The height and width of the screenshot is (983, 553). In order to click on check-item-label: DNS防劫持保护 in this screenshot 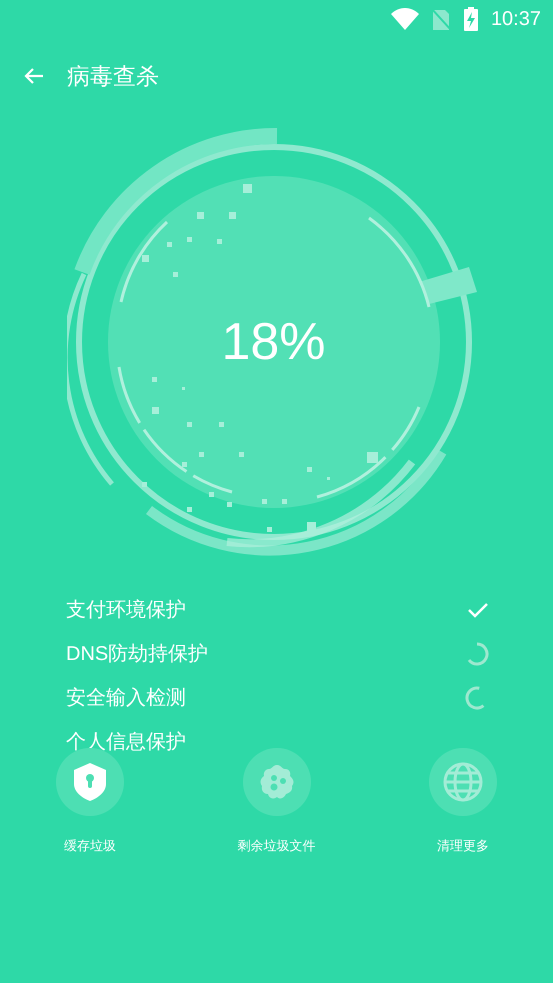, I will do `click(137, 654)`.